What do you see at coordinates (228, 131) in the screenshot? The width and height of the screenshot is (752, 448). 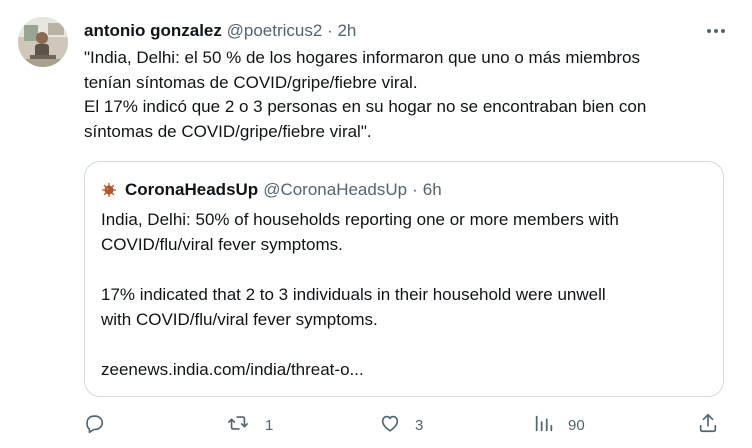 I see `tweet-line: síntomas de COVID/gripe/fiebre viral".` at bounding box center [228, 131].